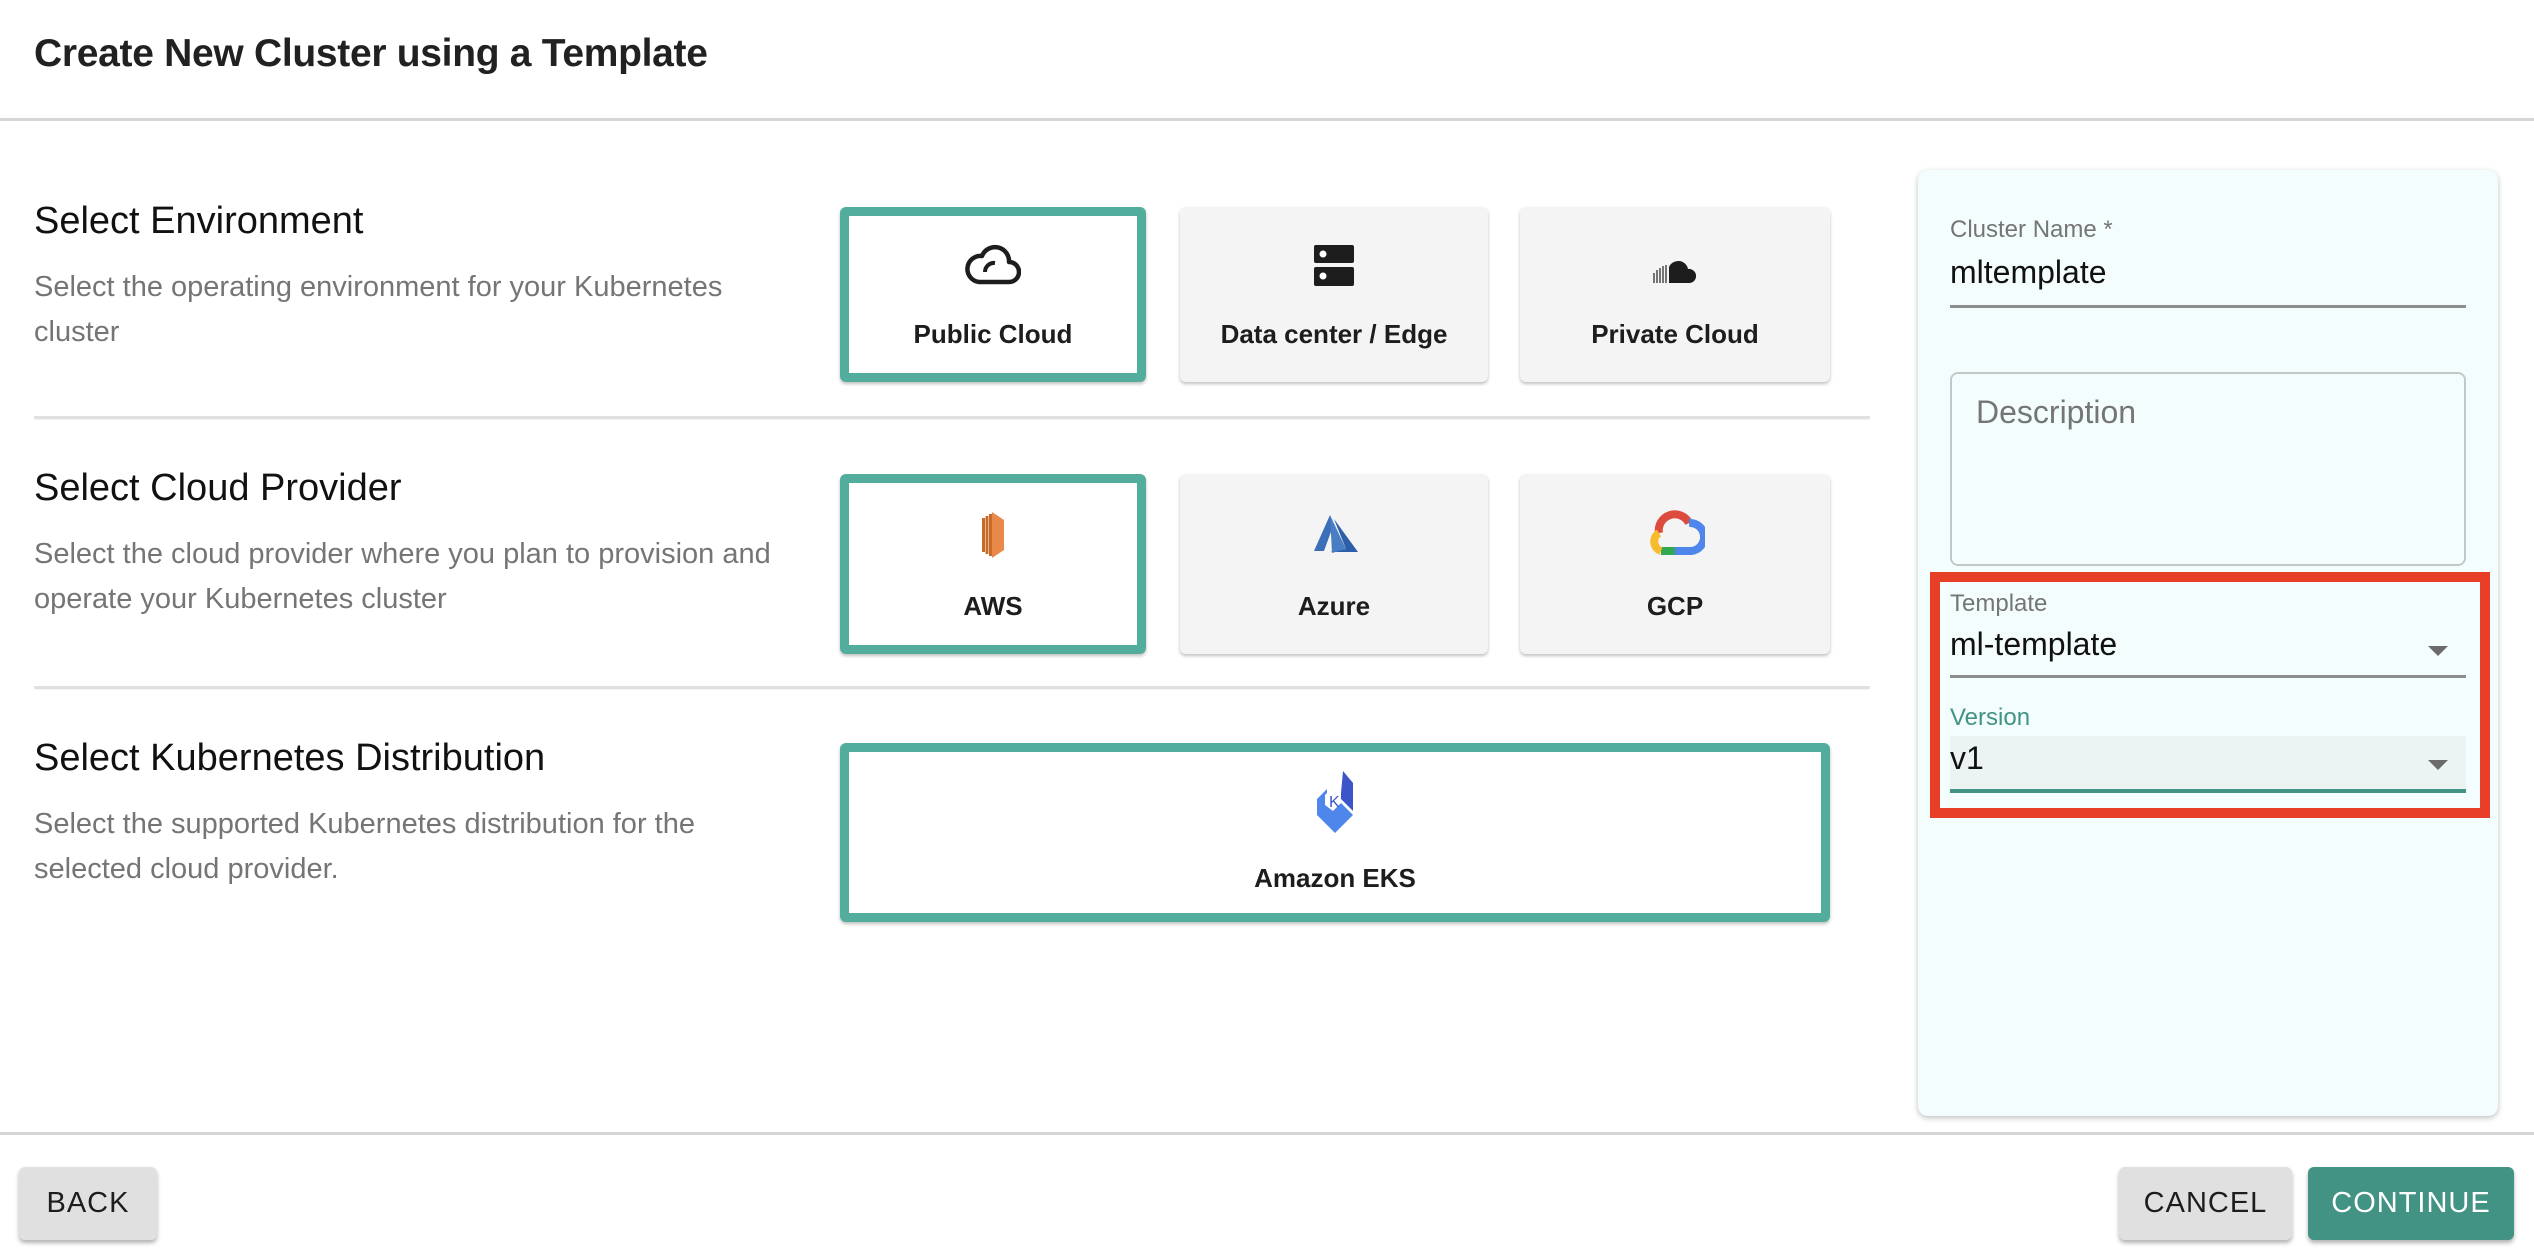 The height and width of the screenshot is (1260, 2534). What do you see at coordinates (993, 535) in the screenshot?
I see `aws-icon` at bounding box center [993, 535].